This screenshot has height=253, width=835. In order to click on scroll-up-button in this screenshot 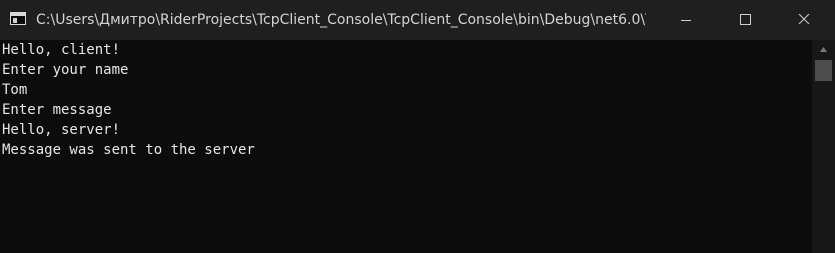, I will do `click(823, 49)`.